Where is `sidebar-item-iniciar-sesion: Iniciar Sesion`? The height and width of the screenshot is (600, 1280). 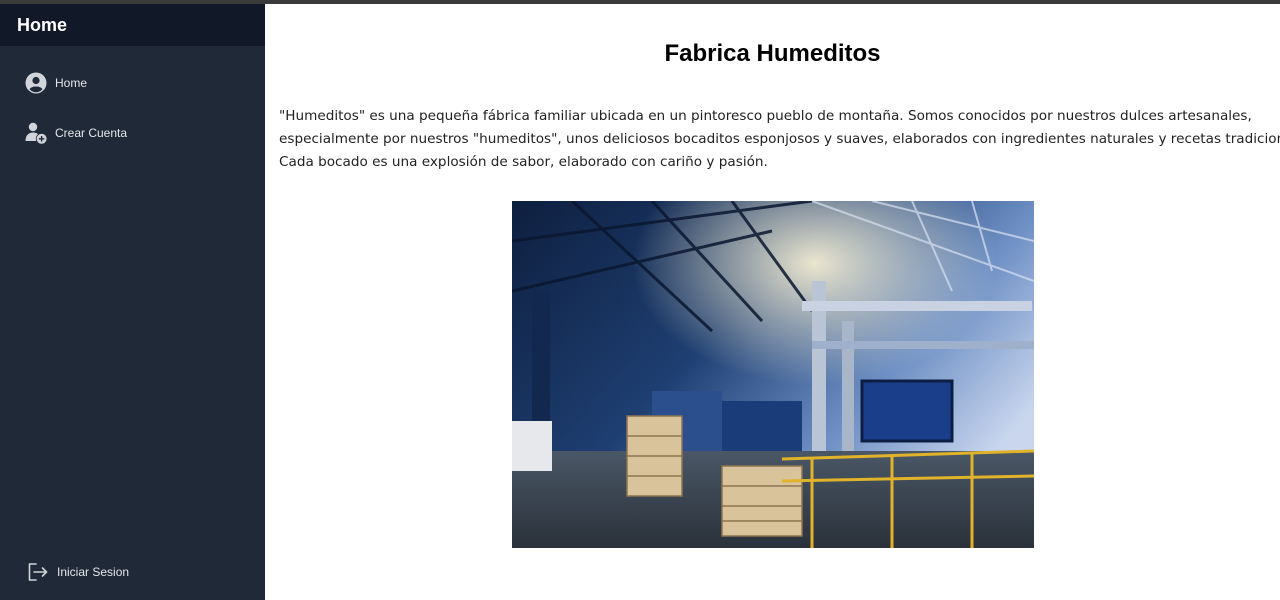
sidebar-item-iniciar-sesion: Iniciar Sesion is located at coordinates (77, 572).